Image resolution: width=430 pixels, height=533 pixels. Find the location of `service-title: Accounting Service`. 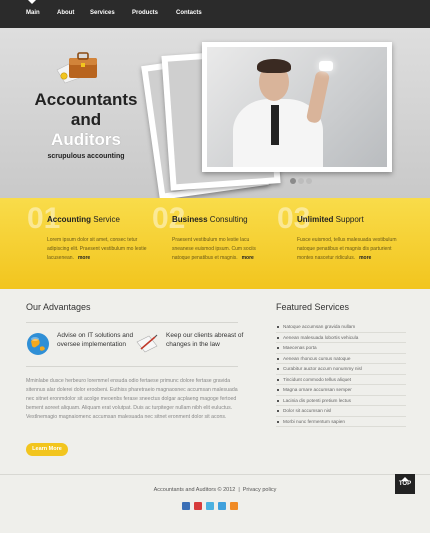

service-title: Accounting Service is located at coordinates (83, 219).